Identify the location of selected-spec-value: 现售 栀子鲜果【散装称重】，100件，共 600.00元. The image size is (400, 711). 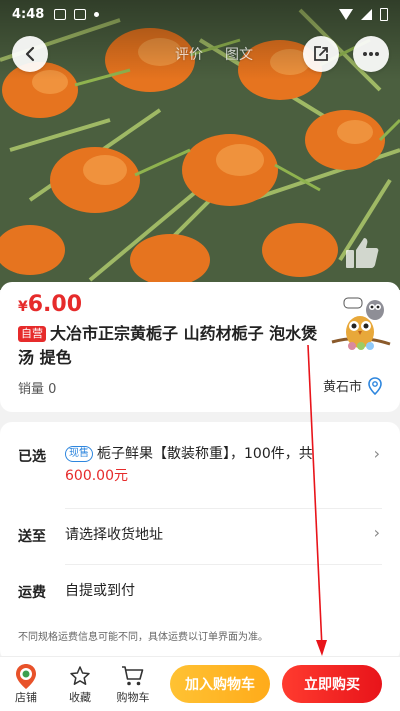
(200, 465).